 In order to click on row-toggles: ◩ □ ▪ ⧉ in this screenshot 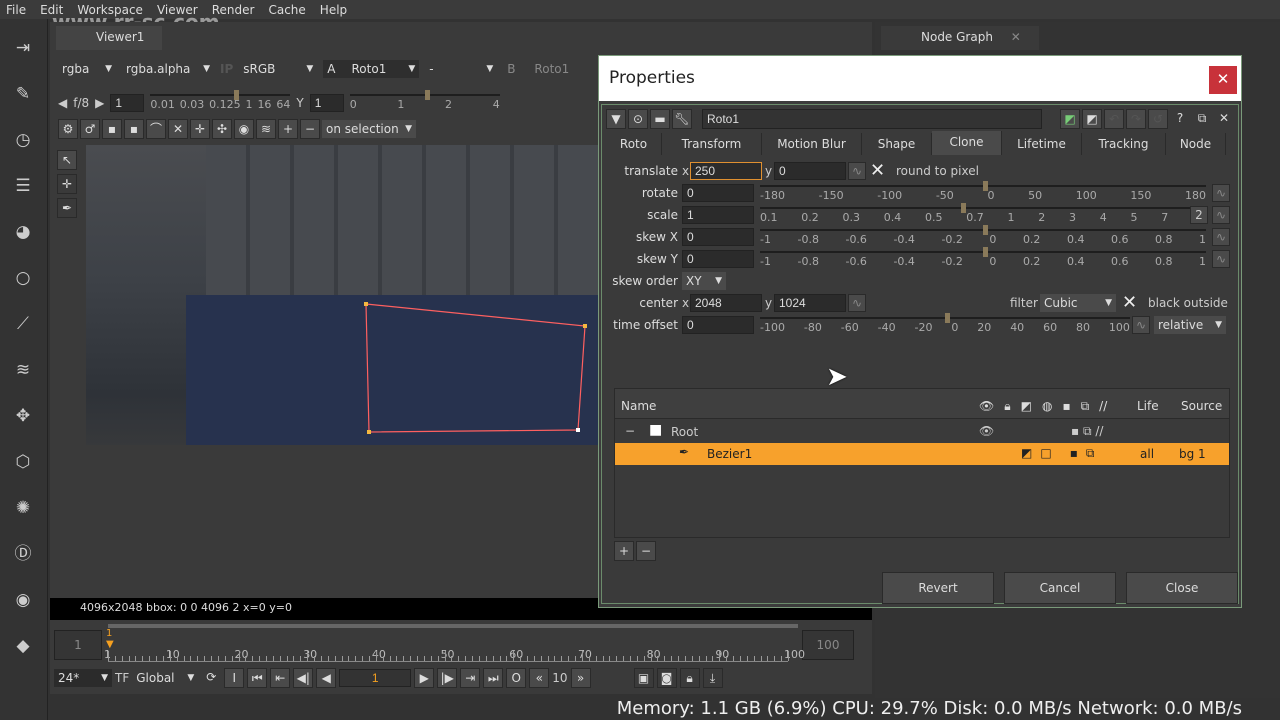, I will do `click(1057, 453)`.